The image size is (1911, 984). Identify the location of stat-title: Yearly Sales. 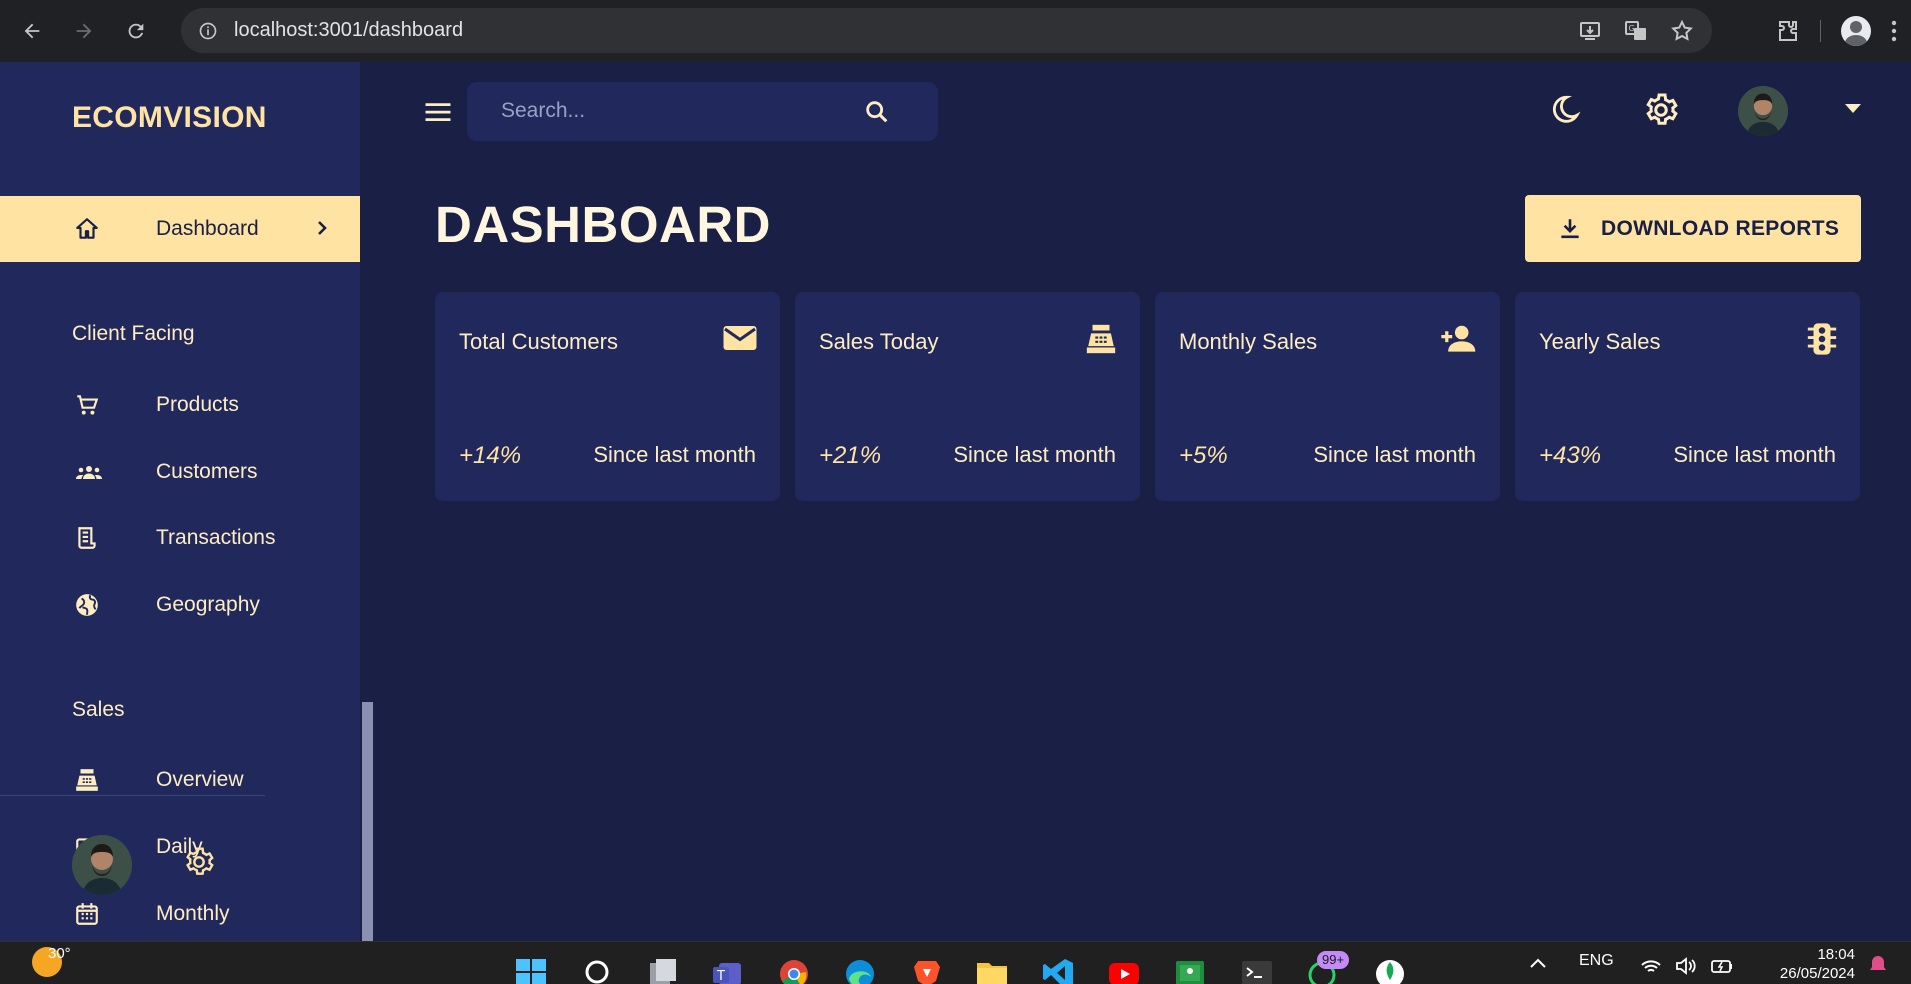
(1600, 341).